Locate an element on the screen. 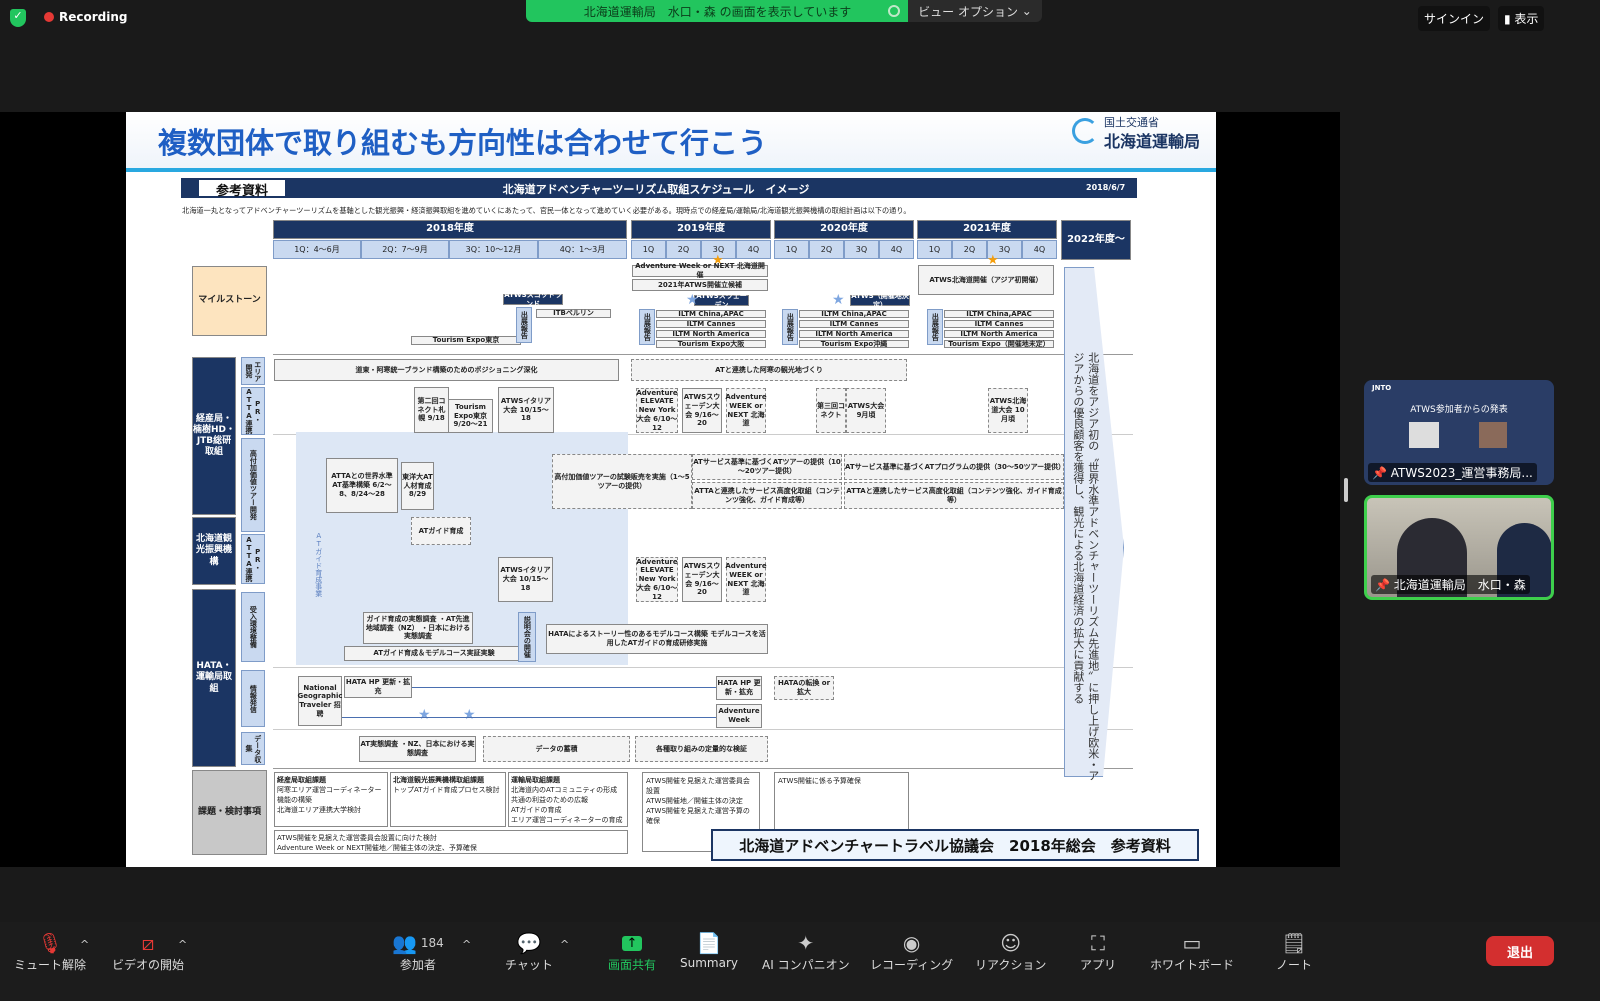 The height and width of the screenshot is (1001, 1600). schedule-box-aw-next: Adventure Week or NEXT 北海道開催 is located at coordinates (700, 270).